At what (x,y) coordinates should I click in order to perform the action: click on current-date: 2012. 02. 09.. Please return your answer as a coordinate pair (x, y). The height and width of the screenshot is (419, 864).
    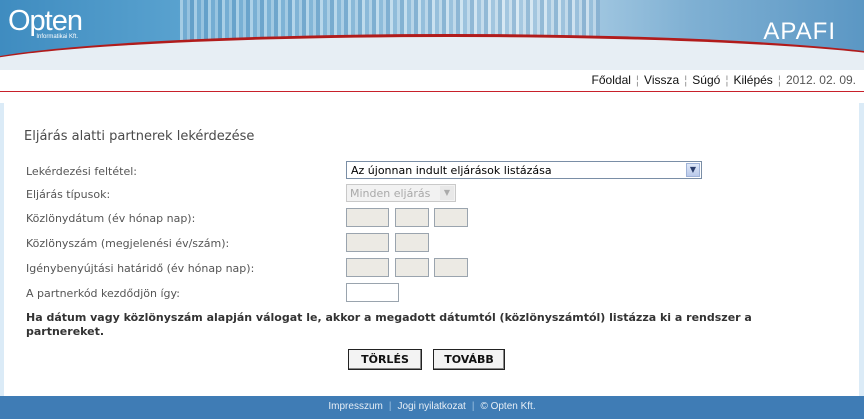
    Looking at the image, I should click on (820, 80).